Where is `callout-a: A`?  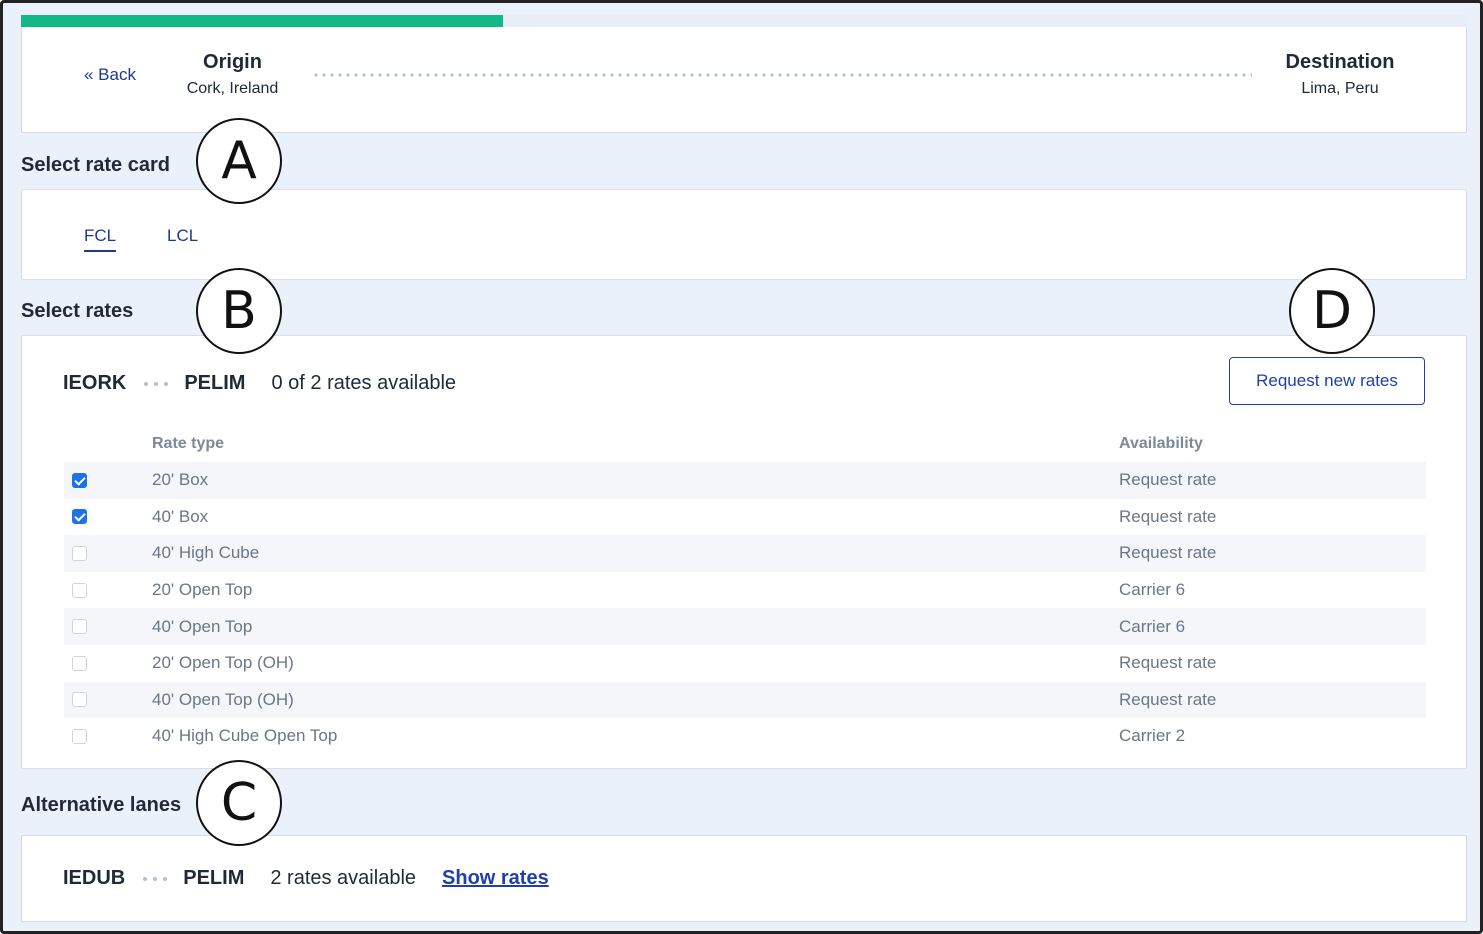 callout-a: A is located at coordinates (239, 161).